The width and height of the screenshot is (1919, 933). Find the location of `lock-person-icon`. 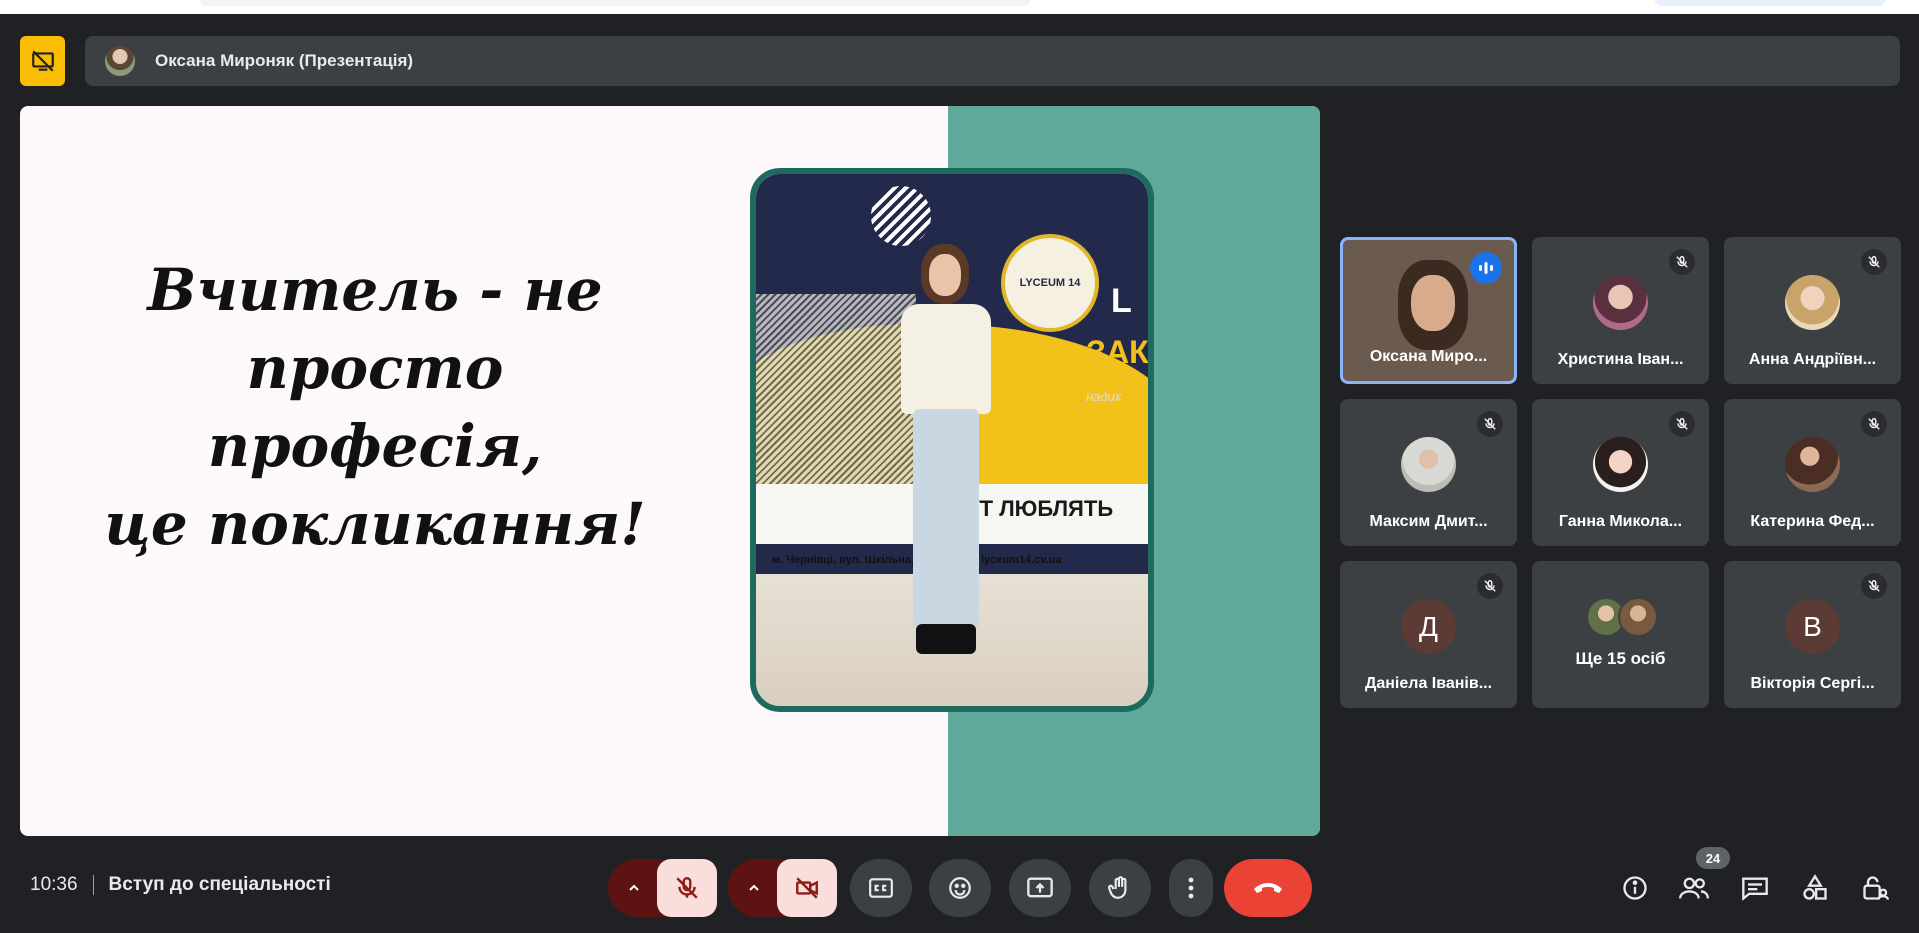

lock-person-icon is located at coordinates (1876, 888).